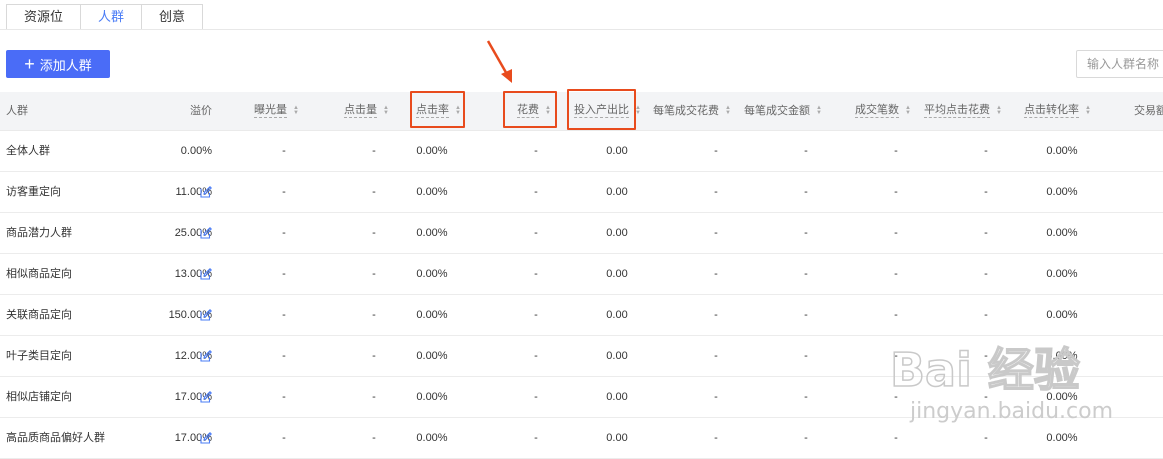  What do you see at coordinates (65, 65) in the screenshot?
I see `add-audience-label: 添加人群` at bounding box center [65, 65].